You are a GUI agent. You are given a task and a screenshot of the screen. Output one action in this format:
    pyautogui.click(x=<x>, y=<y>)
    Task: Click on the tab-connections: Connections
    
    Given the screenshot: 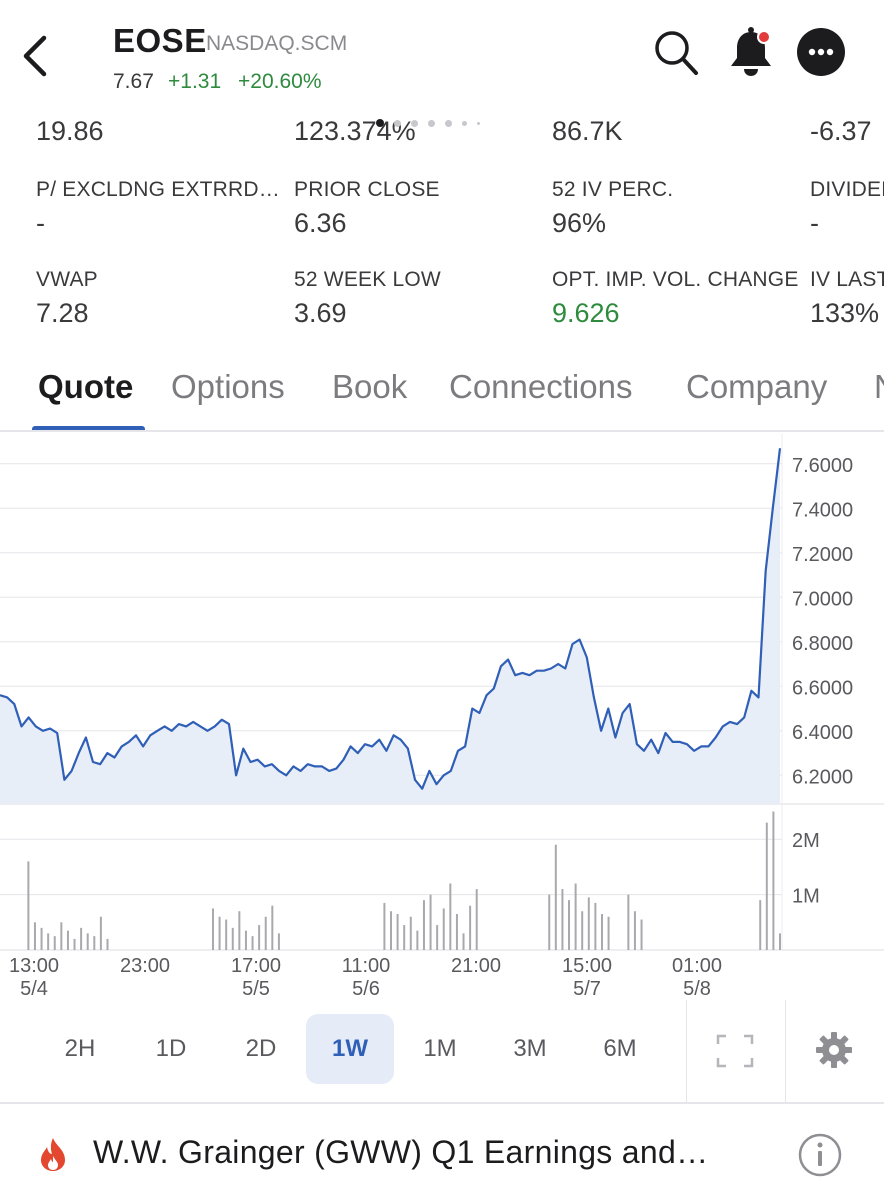 What is the action you would take?
    pyautogui.click(x=540, y=387)
    